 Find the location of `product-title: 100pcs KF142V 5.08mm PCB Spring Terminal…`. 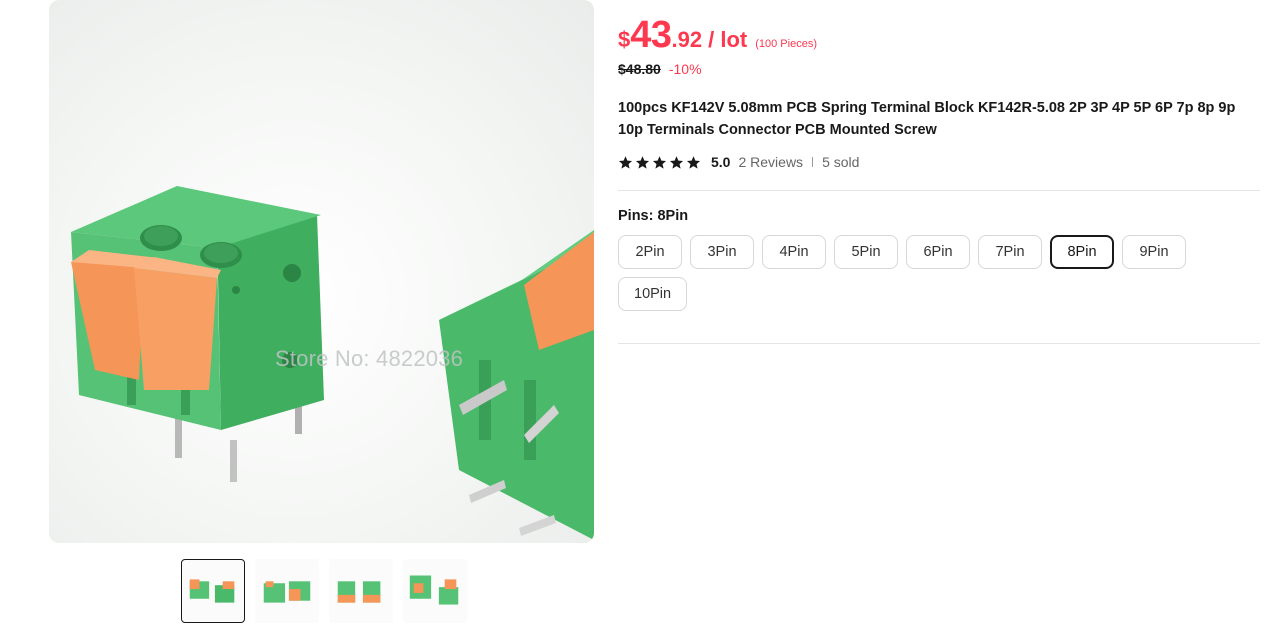

product-title: 100pcs KF142V 5.08mm PCB Spring Terminal… is located at coordinates (927, 119).